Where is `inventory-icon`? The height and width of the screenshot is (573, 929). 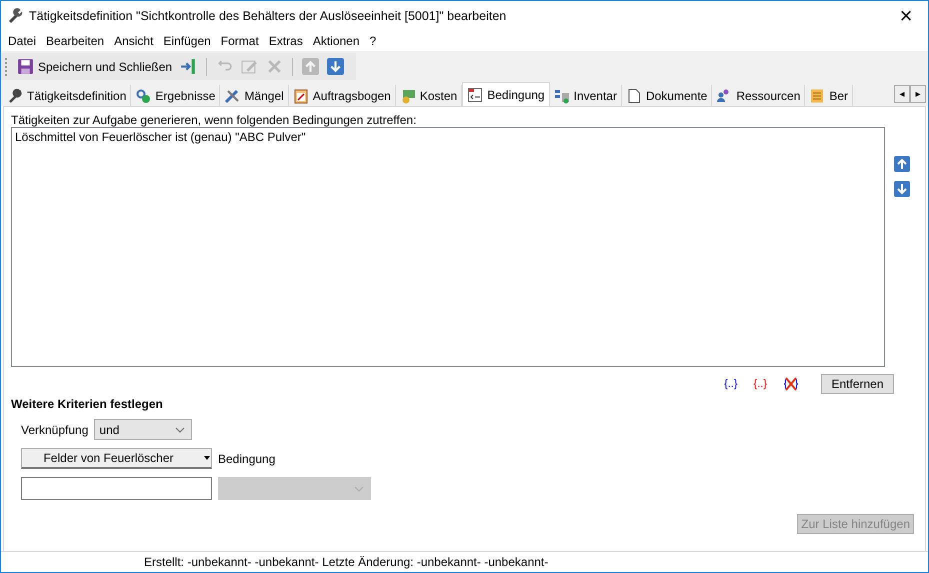
inventory-icon is located at coordinates (562, 96).